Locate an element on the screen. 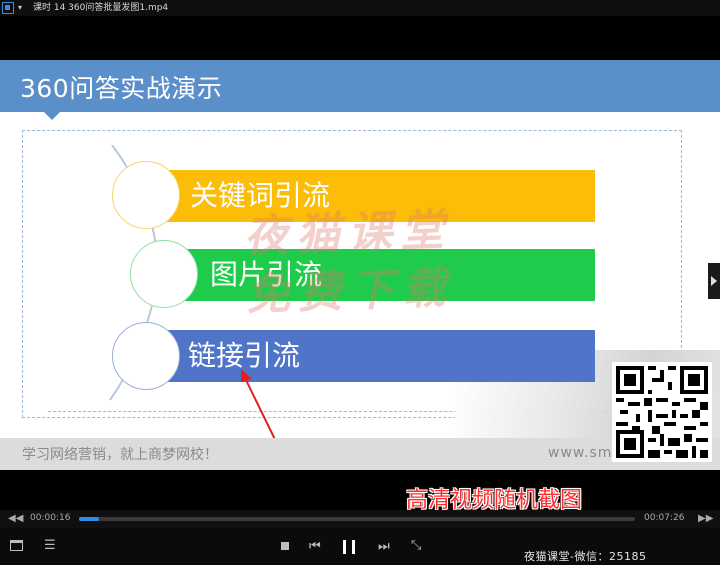  footer-url: www.sm is located at coordinates (580, 453).